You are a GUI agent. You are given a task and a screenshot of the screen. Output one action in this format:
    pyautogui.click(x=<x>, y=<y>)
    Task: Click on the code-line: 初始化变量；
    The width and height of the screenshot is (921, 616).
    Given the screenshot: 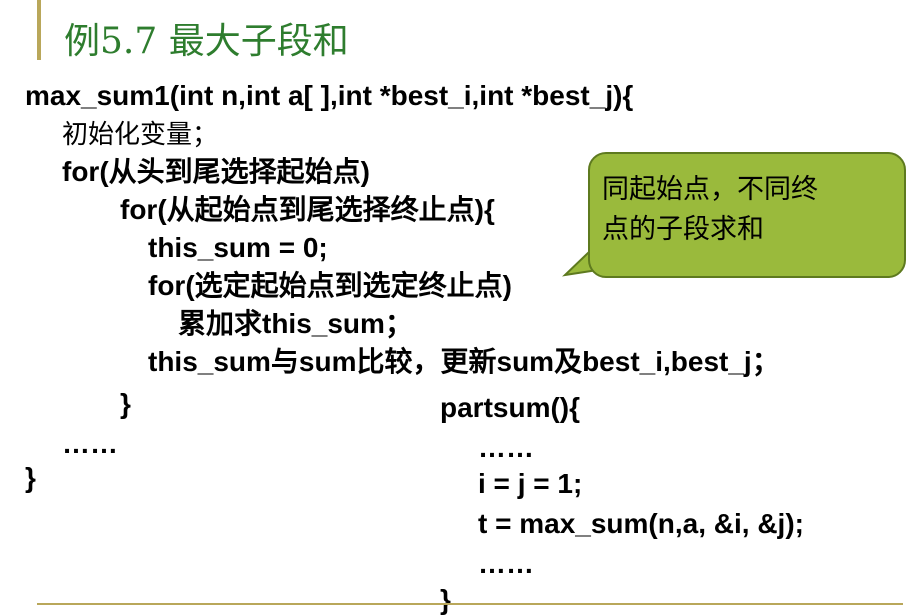 What is the action you would take?
    pyautogui.click(x=140, y=135)
    